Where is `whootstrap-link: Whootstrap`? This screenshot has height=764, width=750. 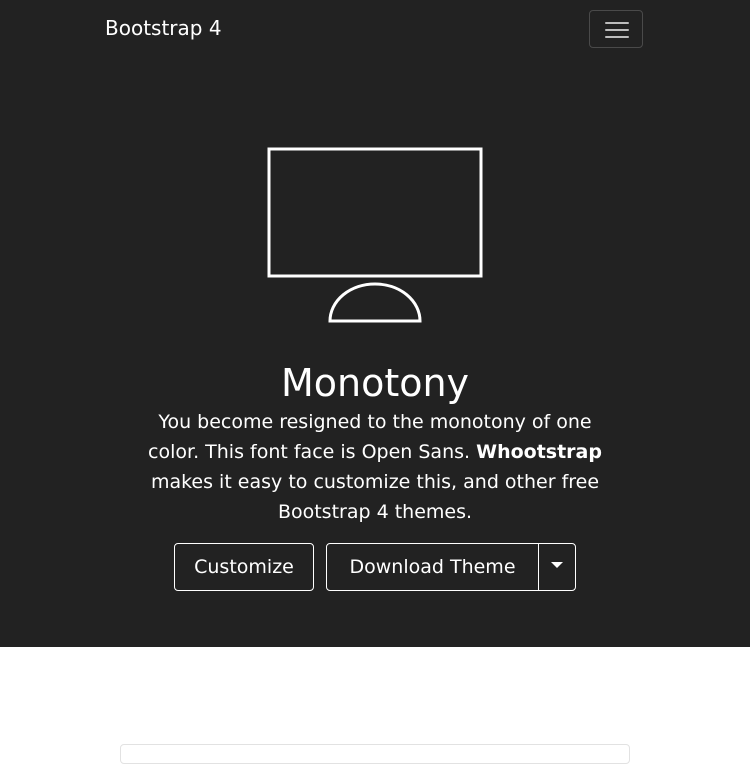
whootstrap-link: Whootstrap is located at coordinates (539, 452).